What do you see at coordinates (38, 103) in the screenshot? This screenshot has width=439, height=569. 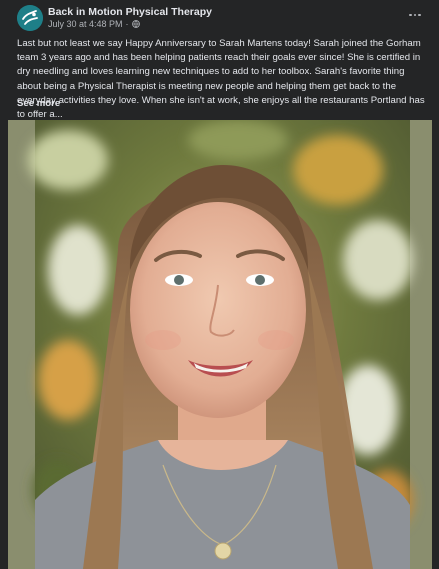 I see `see-more-link: See more` at bounding box center [38, 103].